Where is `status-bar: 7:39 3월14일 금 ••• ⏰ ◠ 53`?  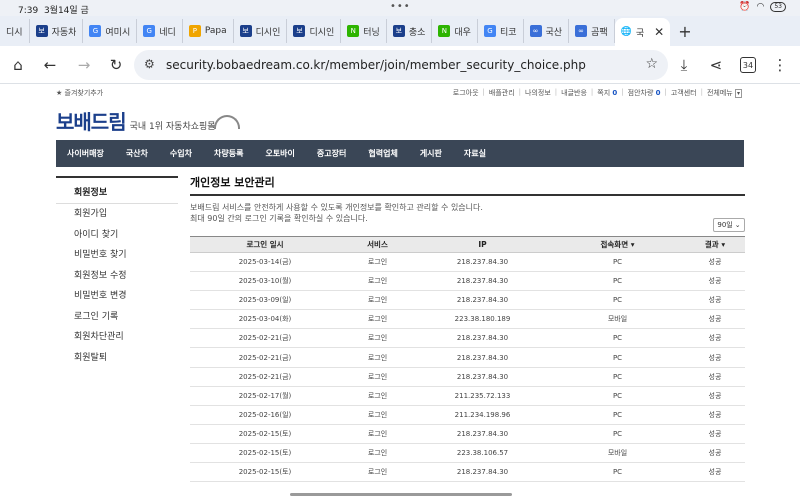 status-bar: 7:39 3월14일 금 ••• ⏰ ◠ 53 is located at coordinates (400, 8).